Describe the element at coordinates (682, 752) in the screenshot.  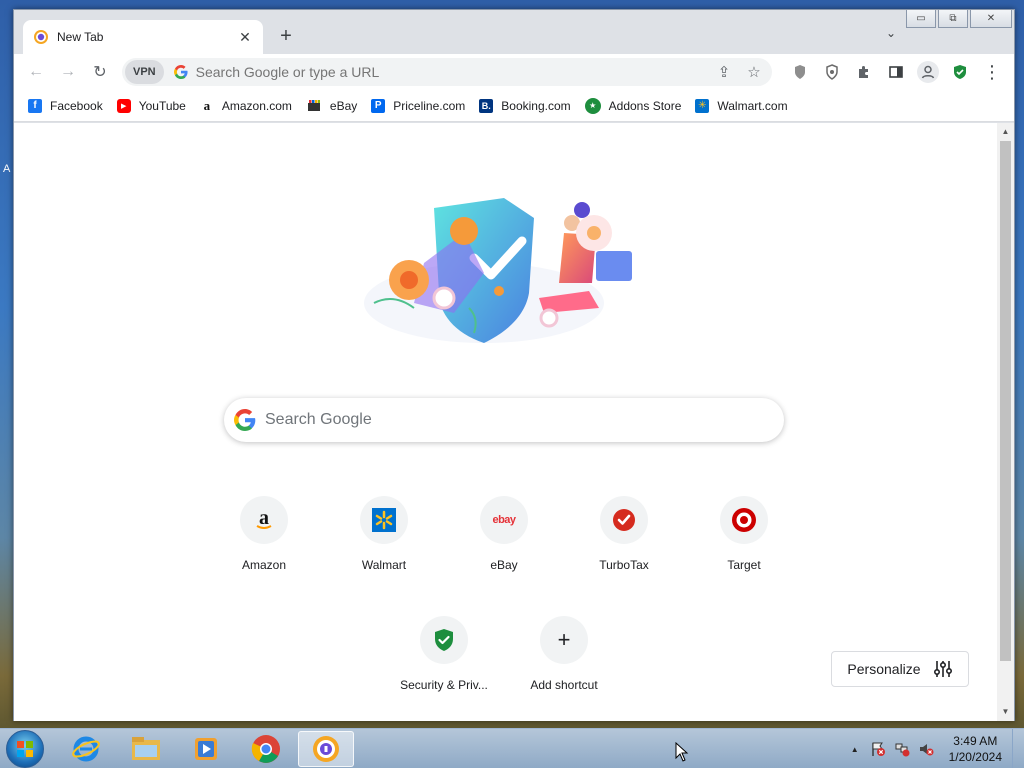
I see `mouse-cursor-icon` at that location.